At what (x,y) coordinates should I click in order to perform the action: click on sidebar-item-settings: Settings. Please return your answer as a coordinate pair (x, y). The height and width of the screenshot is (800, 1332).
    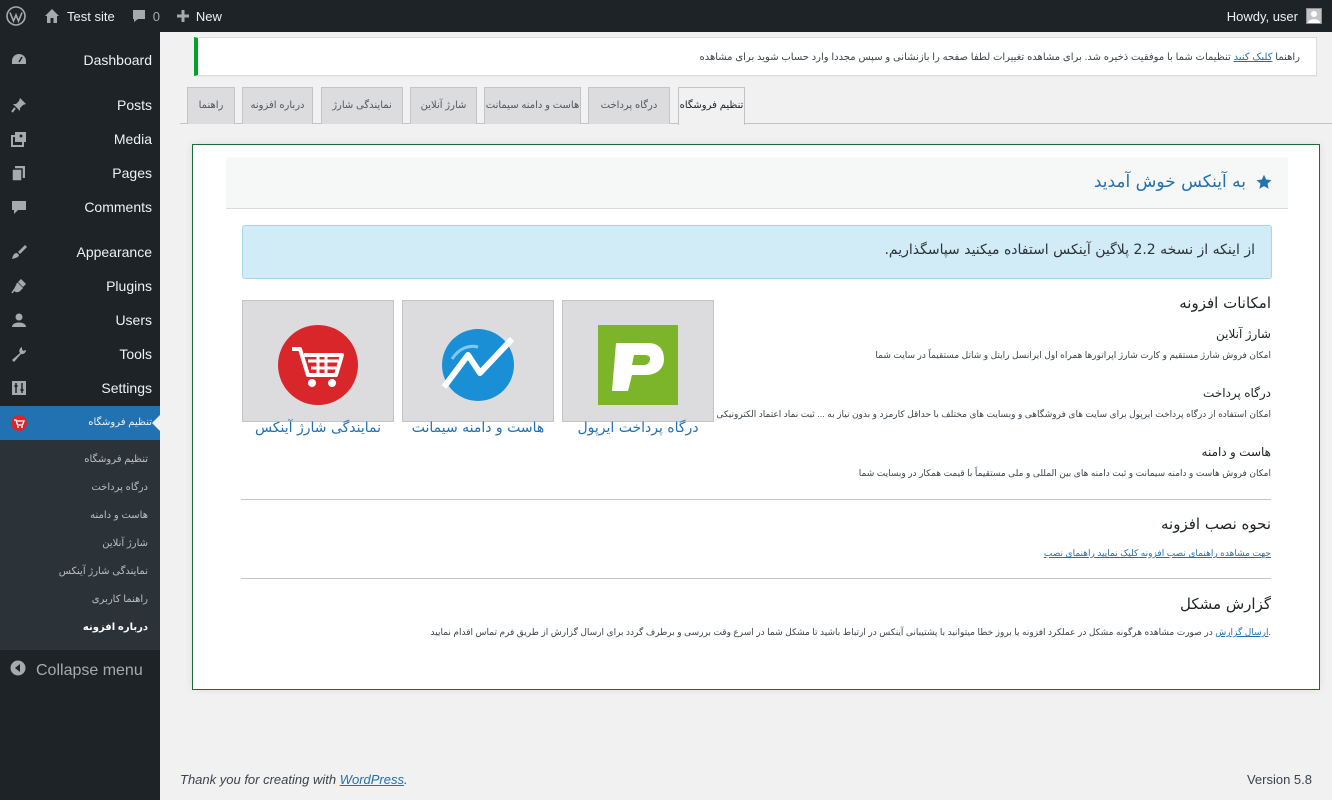
    Looking at the image, I should click on (80, 388).